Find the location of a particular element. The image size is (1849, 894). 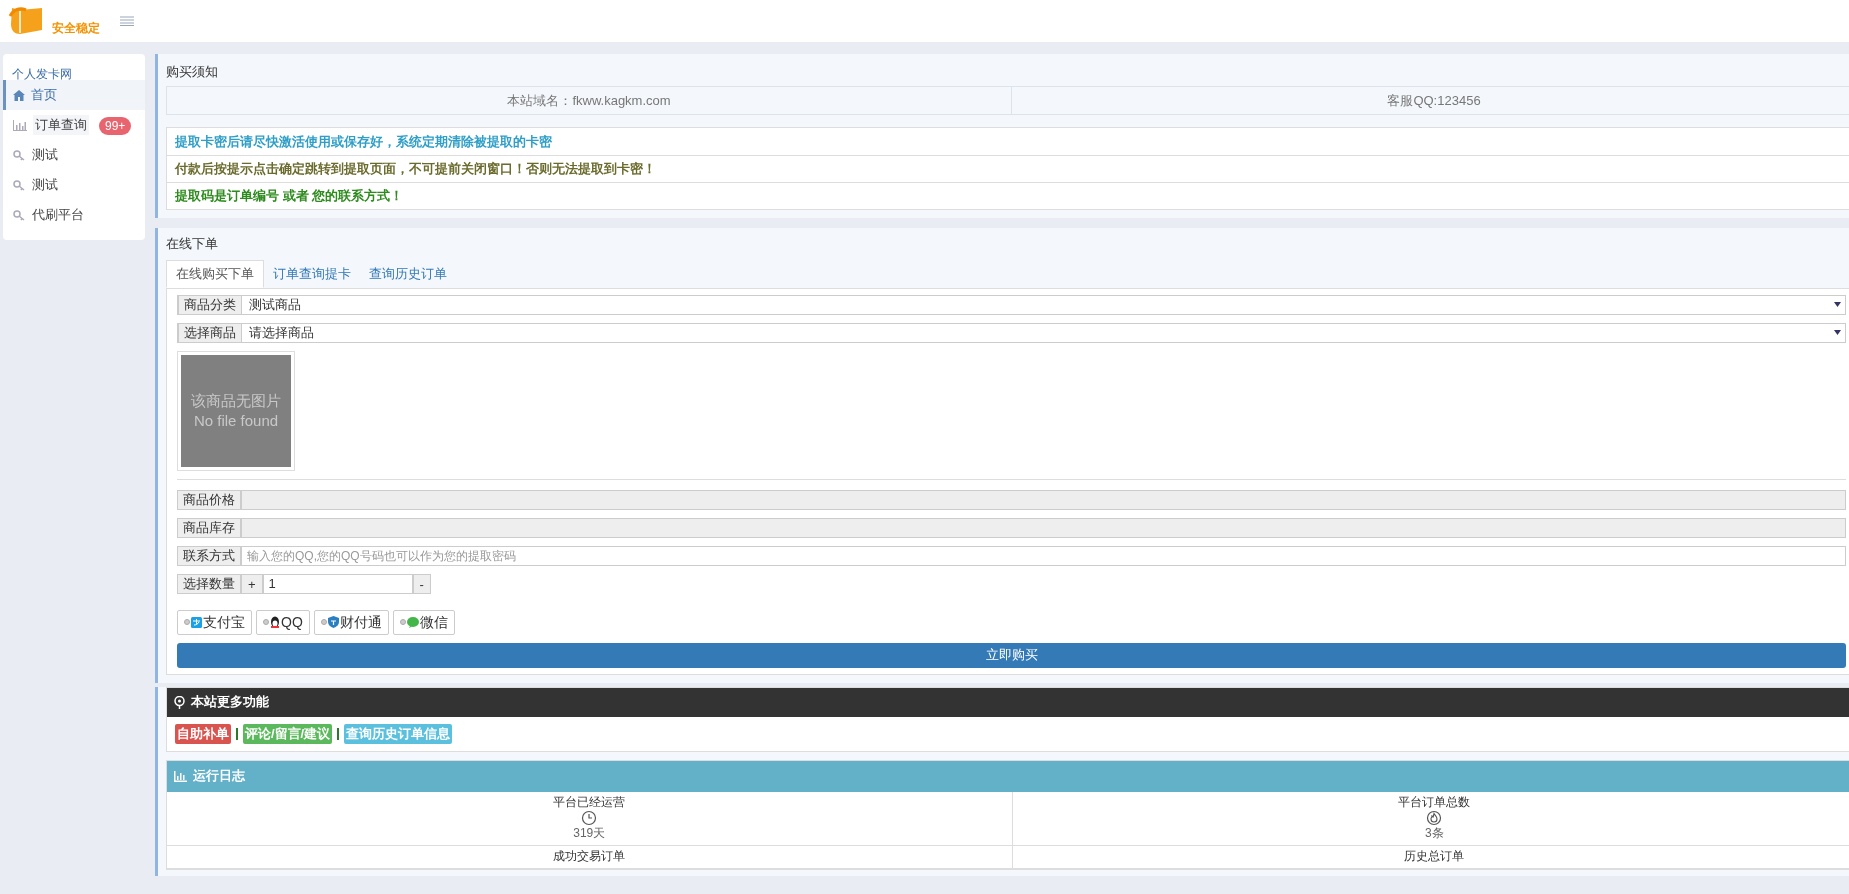

select-field: 选择商品 请选择商品 is located at coordinates (1011, 332).